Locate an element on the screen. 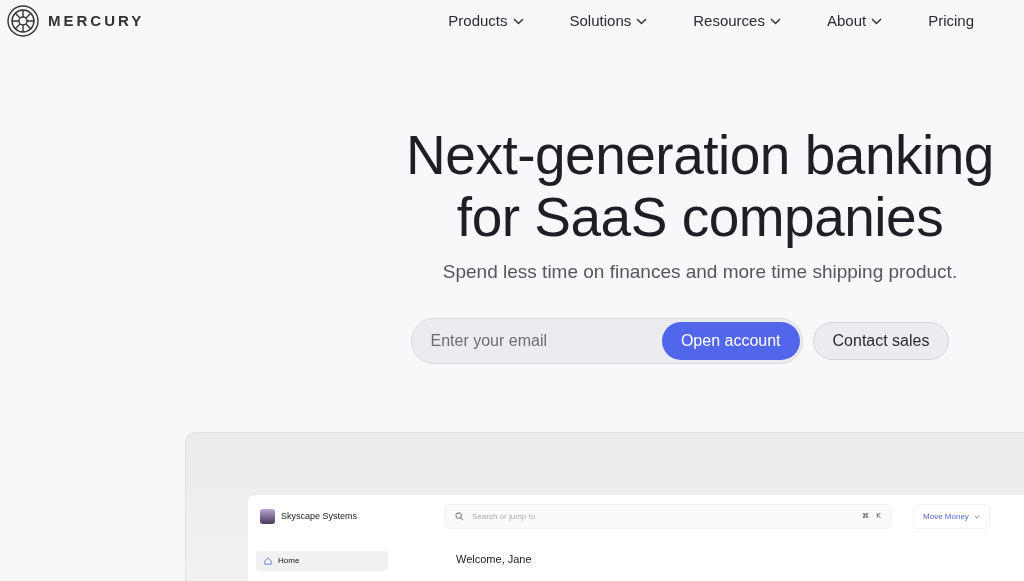  hero-subtitle: Spend less time on finances and more time shipping product. is located at coordinates (700, 272).